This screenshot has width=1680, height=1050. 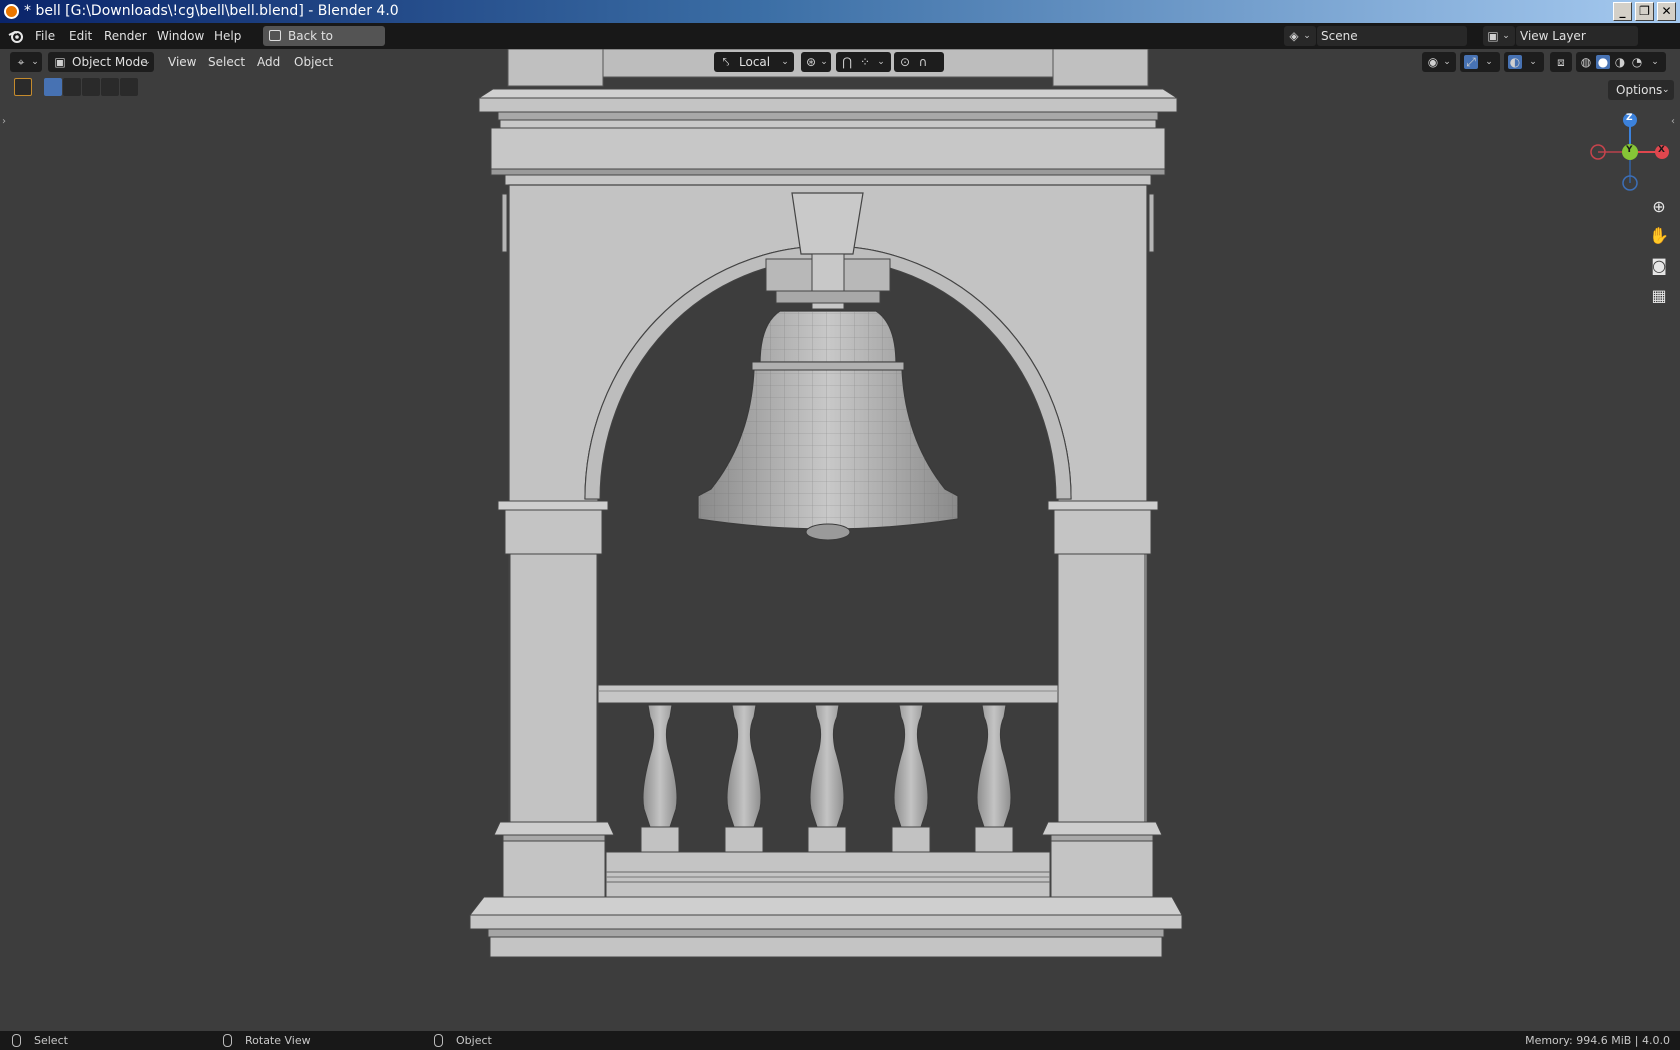 What do you see at coordinates (1471, 62) in the screenshot?
I see `gizmo-icon: ⤢` at bounding box center [1471, 62].